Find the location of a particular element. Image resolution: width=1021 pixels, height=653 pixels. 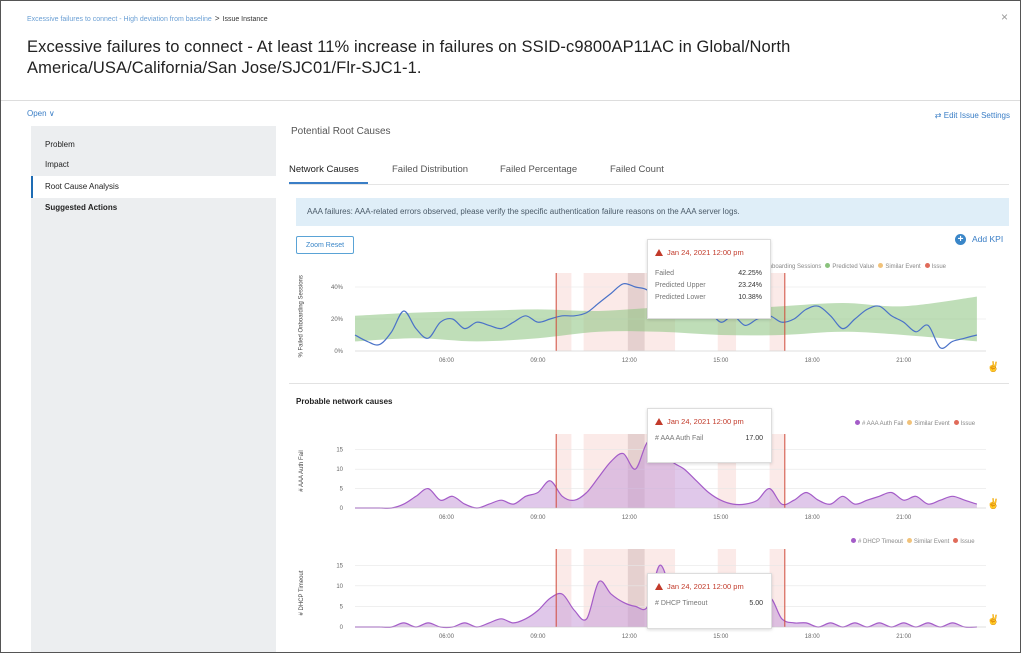

tooltip-value: 42.25% is located at coordinates (750, 273).